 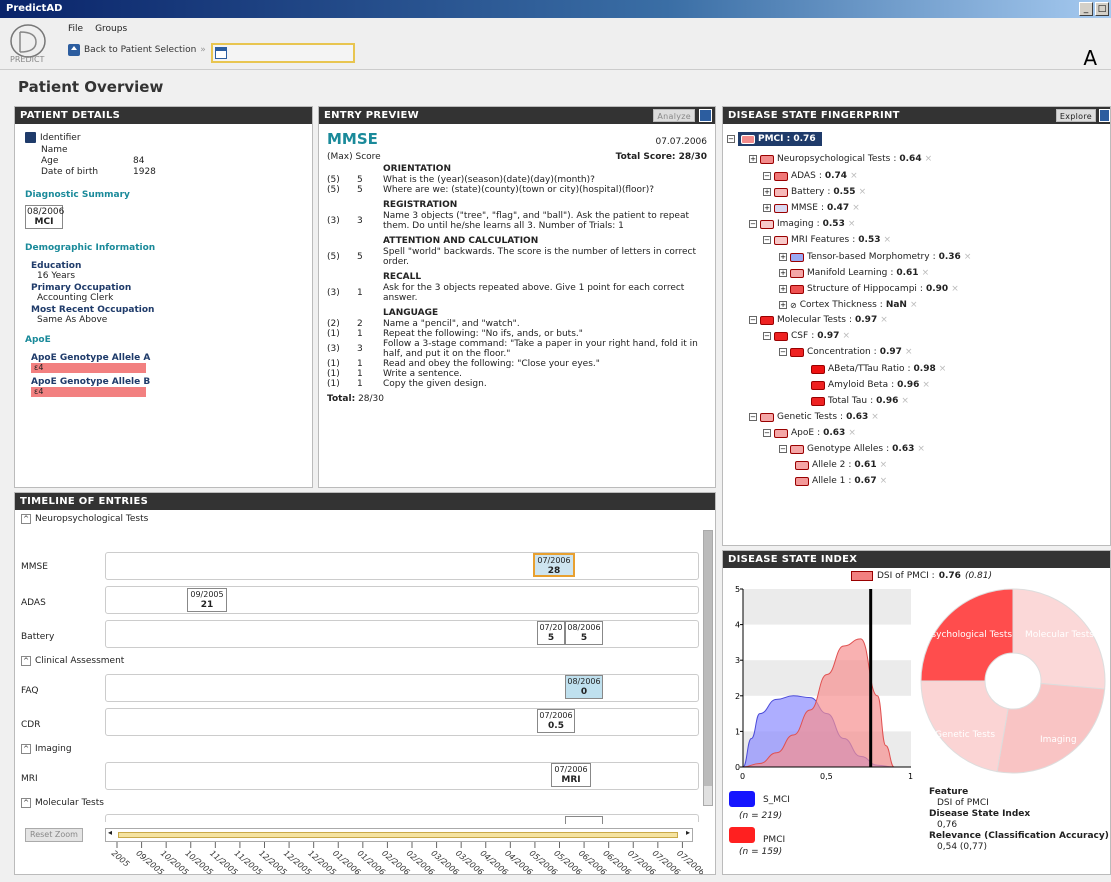 What do you see at coordinates (283, 53) in the screenshot?
I see `breadcrumb-current` at bounding box center [283, 53].